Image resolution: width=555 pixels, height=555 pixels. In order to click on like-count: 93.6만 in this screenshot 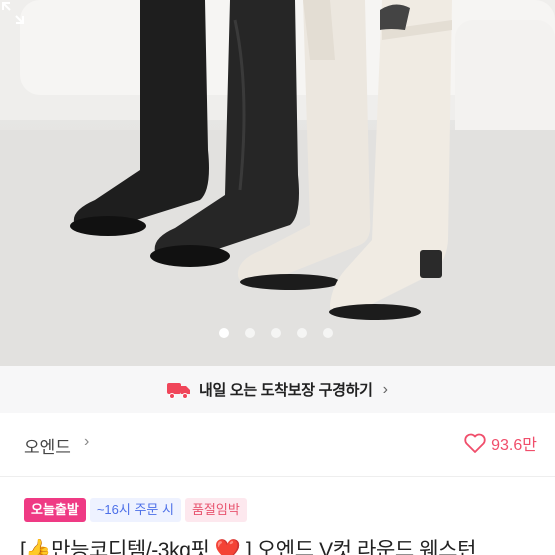, I will do `click(514, 445)`.